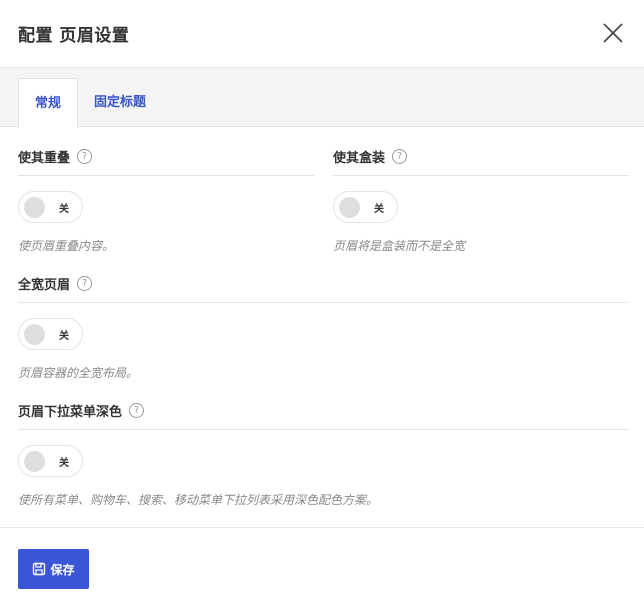 The width and height of the screenshot is (644, 605). What do you see at coordinates (50, 461) in the screenshot?
I see `dark-dropdown-toggle: 关` at bounding box center [50, 461].